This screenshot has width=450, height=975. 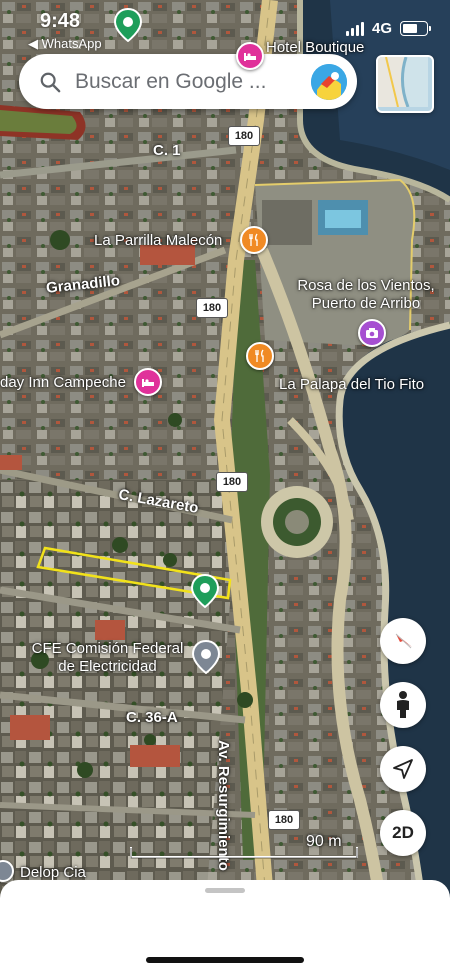 What do you see at coordinates (381, 28) in the screenshot?
I see `network-type: 4G` at bounding box center [381, 28].